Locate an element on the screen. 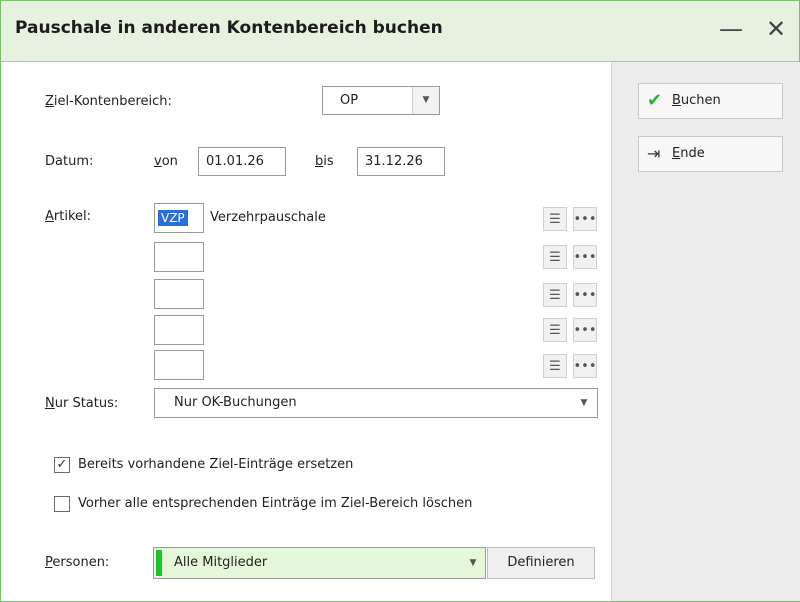 Image resolution: width=800 pixels, height=602 pixels. definieren-button: Definieren is located at coordinates (541, 563).